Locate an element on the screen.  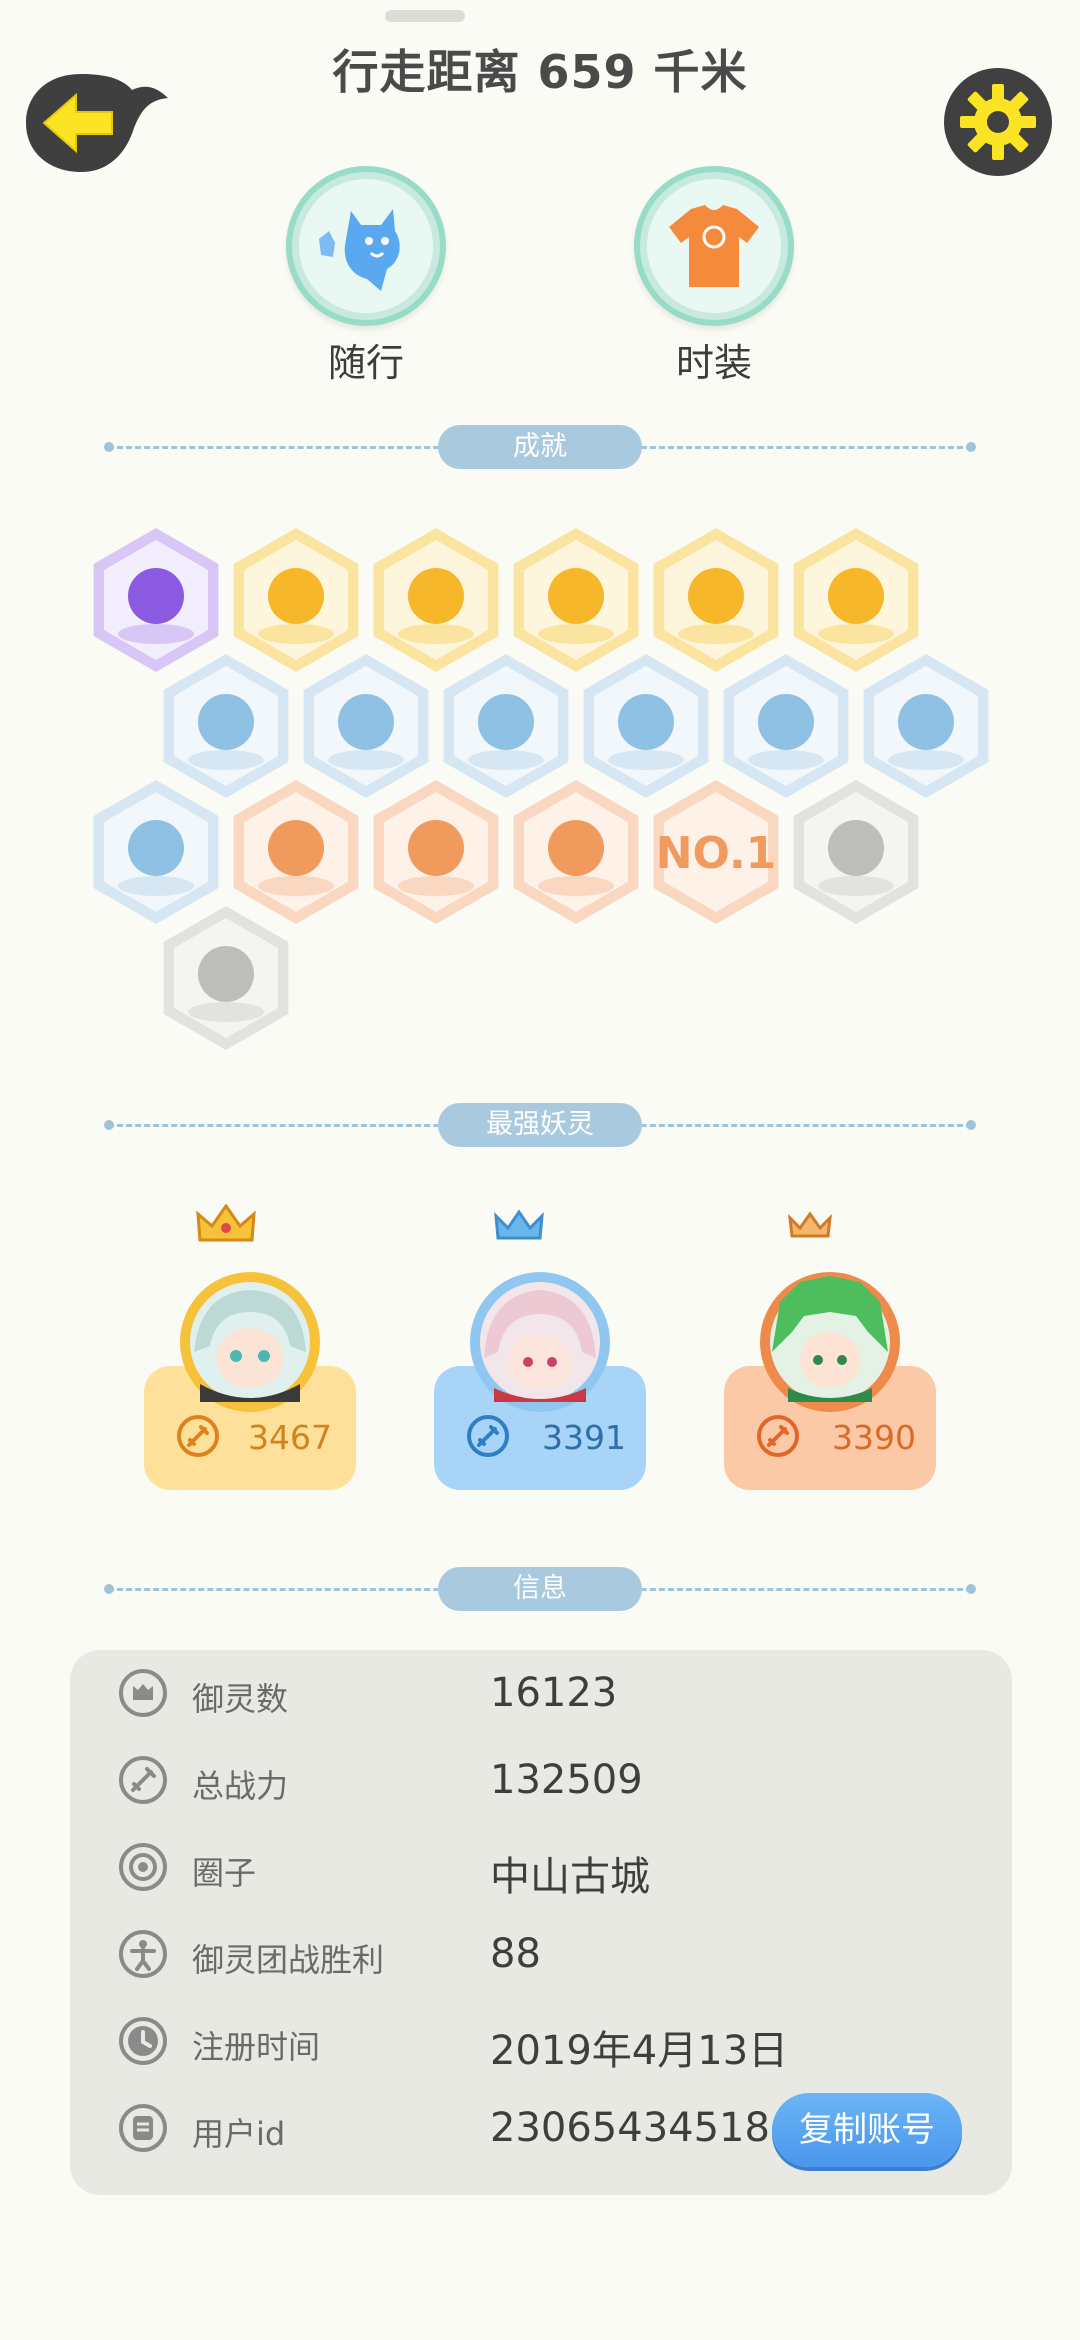
spirit-power-value: 3391 is located at coordinates (584, 1437).